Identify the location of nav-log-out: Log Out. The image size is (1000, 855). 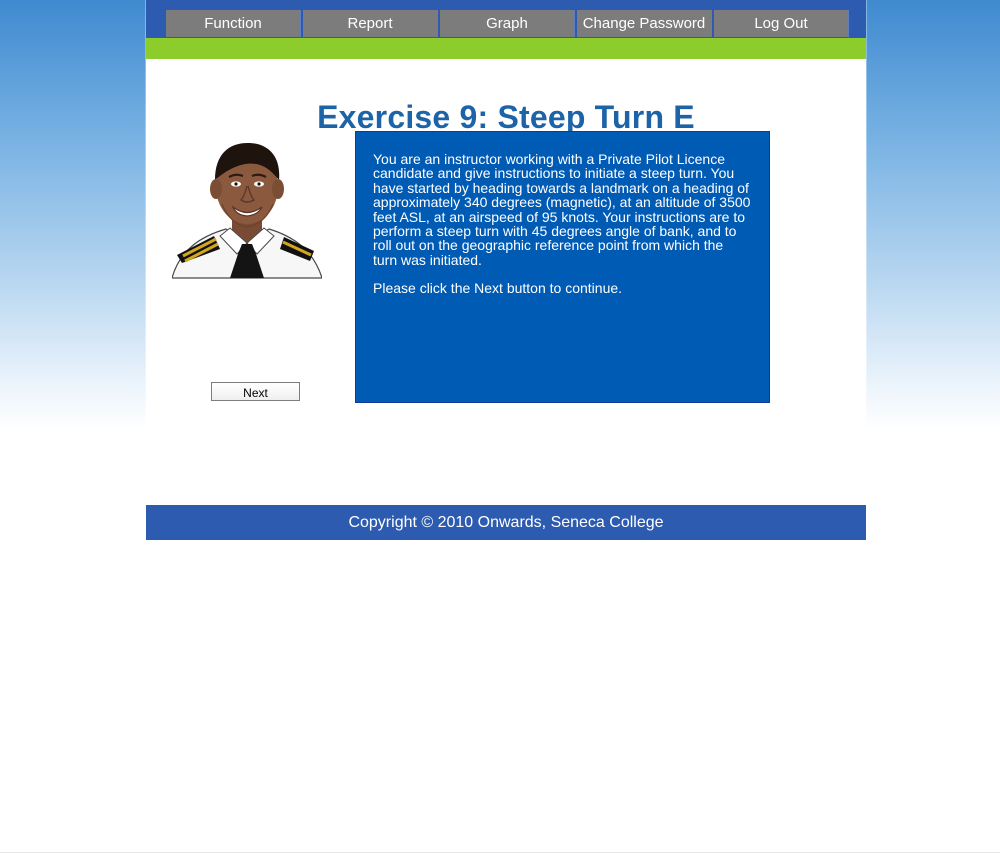
(781, 23).